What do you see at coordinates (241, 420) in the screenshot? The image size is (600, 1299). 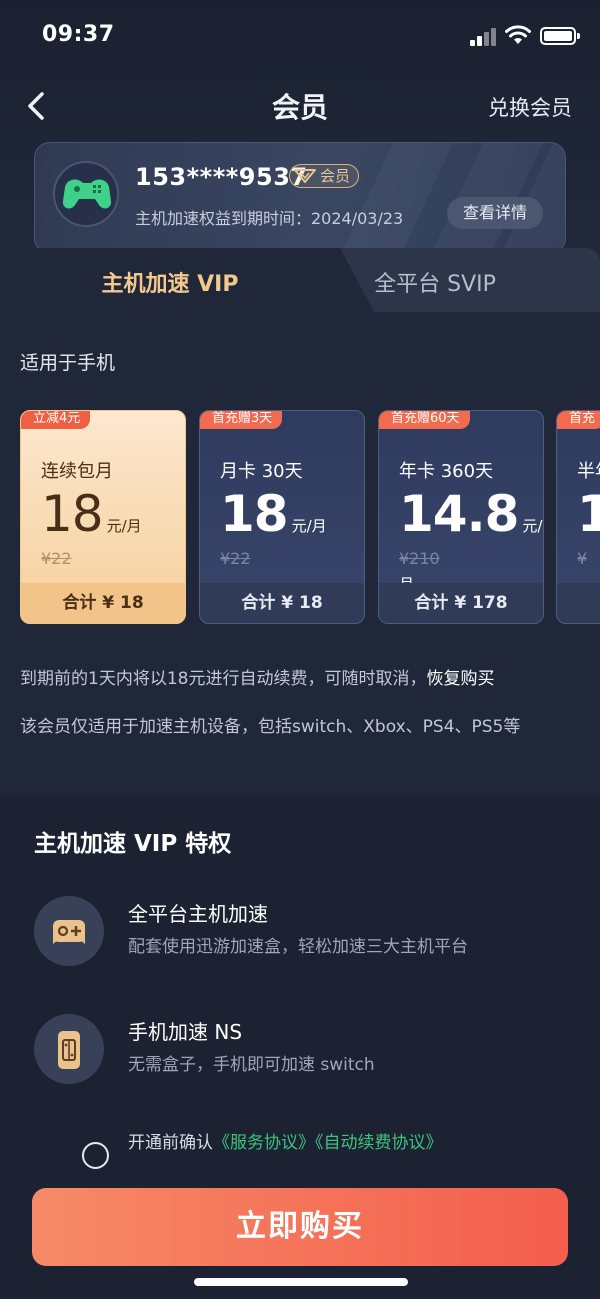 I see `plan-tag: 首充赠3天` at bounding box center [241, 420].